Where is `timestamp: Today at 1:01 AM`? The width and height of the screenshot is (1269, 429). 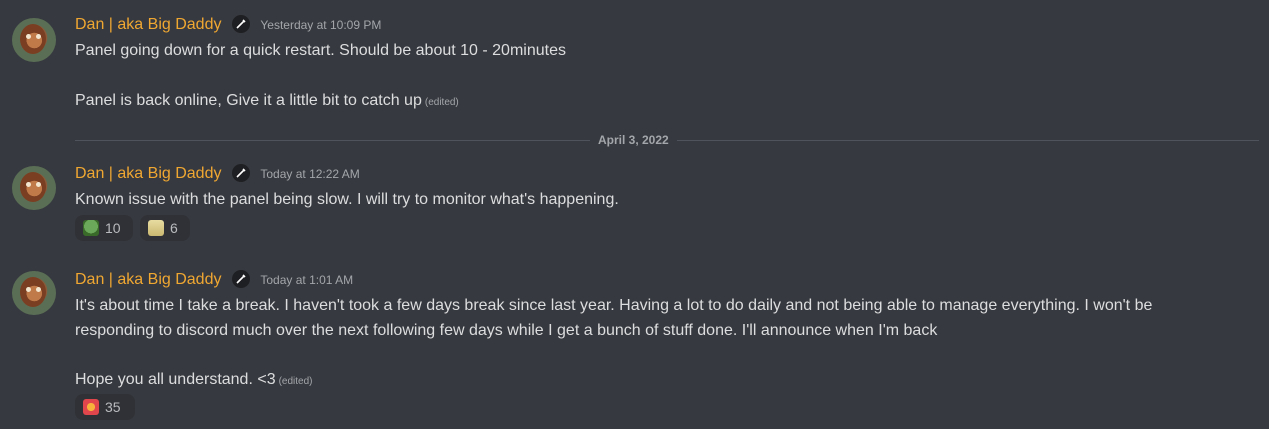 timestamp: Today at 1:01 AM is located at coordinates (306, 280).